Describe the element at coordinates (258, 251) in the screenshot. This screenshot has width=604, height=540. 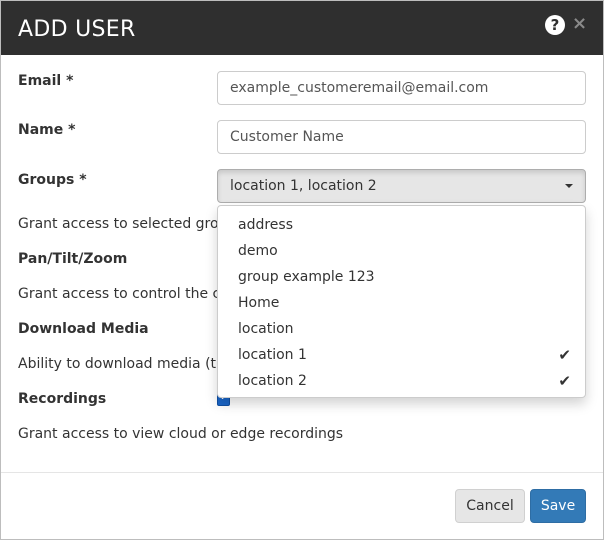
I see `group-option-label: demo` at that location.